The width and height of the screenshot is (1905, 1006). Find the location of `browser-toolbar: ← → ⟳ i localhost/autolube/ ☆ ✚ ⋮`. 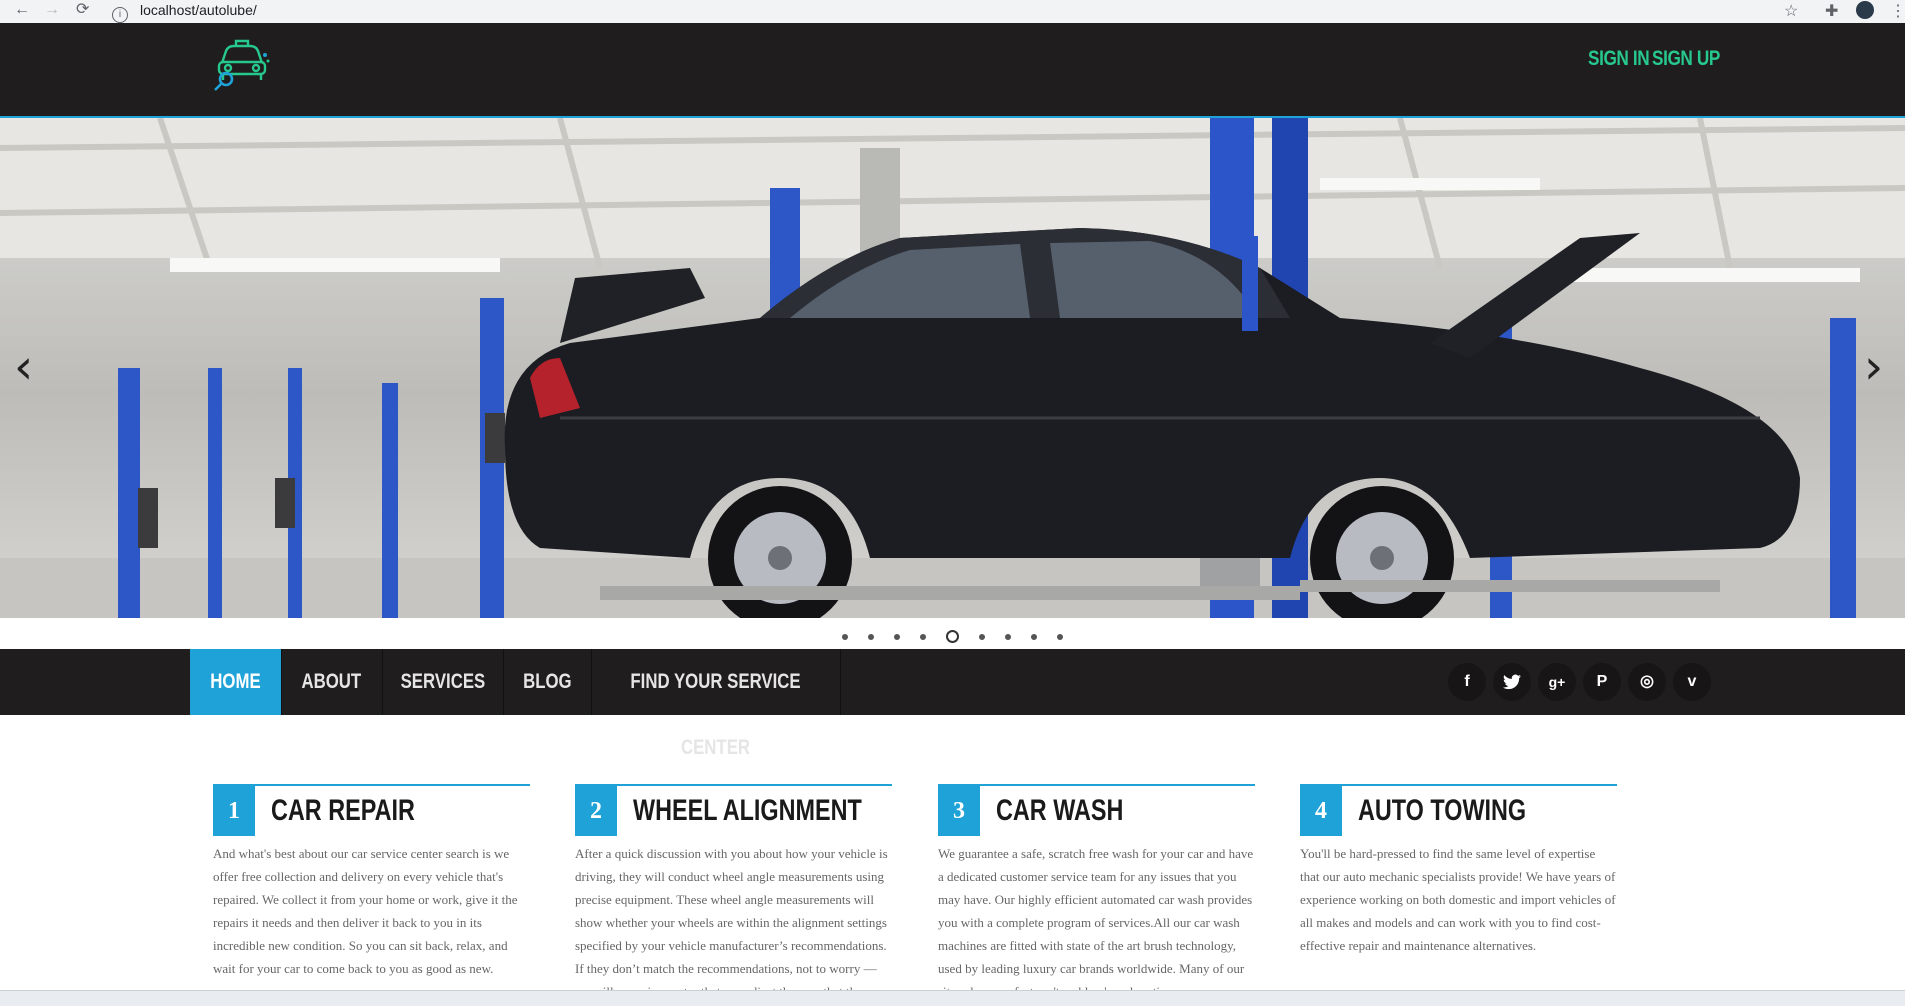

browser-toolbar: ← → ⟳ i localhost/autolube/ ☆ ✚ ⋮ is located at coordinates (952, 12).